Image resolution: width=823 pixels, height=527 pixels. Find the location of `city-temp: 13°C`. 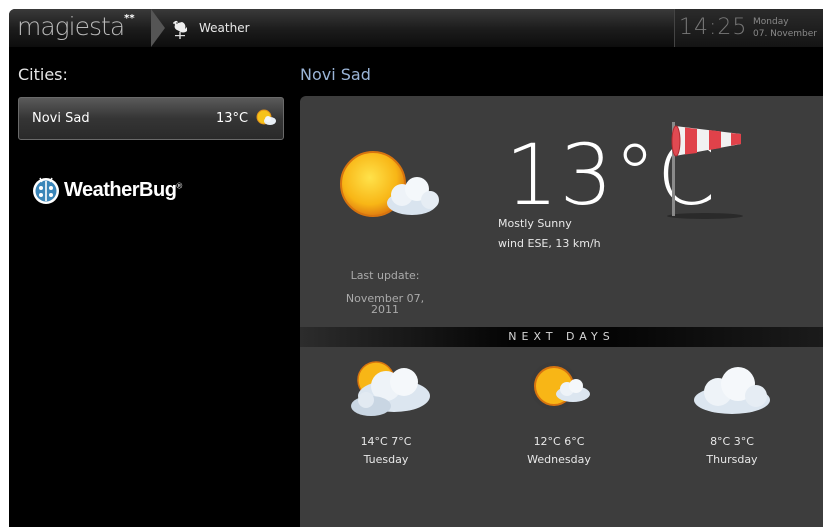

city-temp: 13°C is located at coordinates (232, 118).